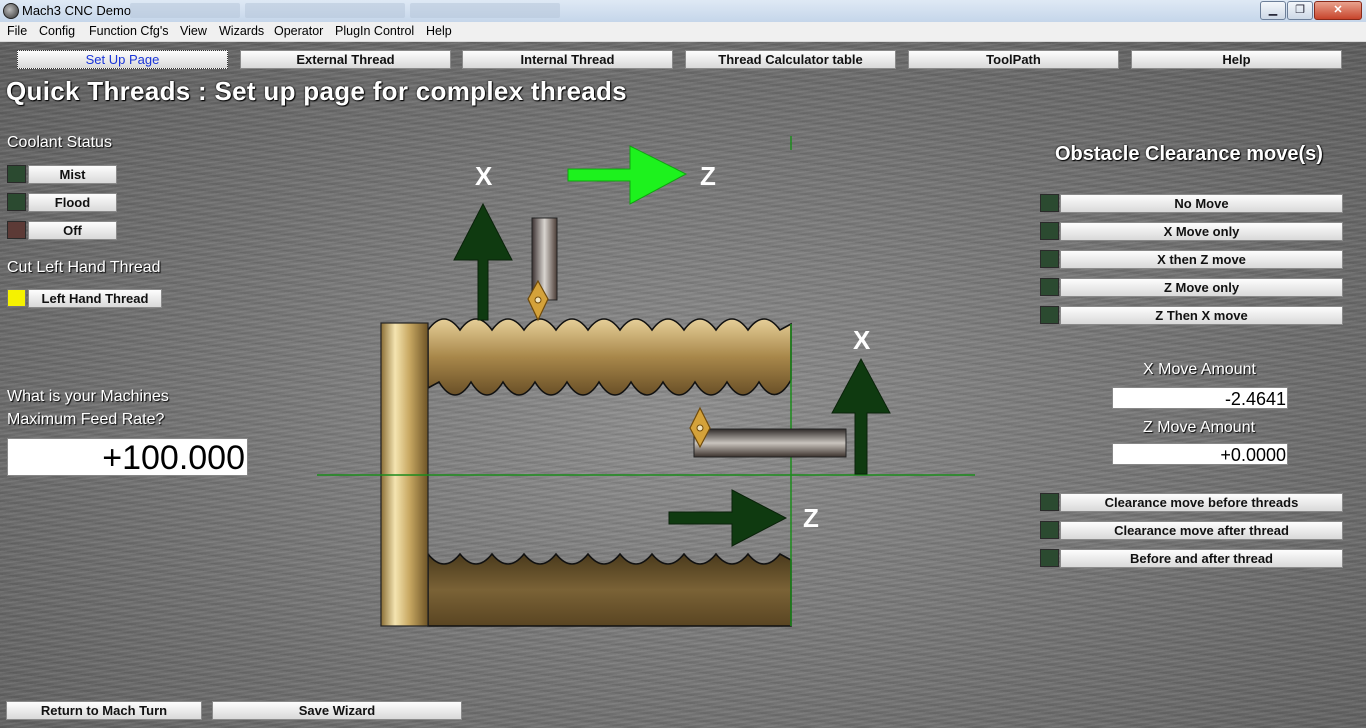 The height and width of the screenshot is (728, 1366). Describe the element at coordinates (77, 10) in the screenshot. I see `window-title: Mach3 CNC Demo` at that location.